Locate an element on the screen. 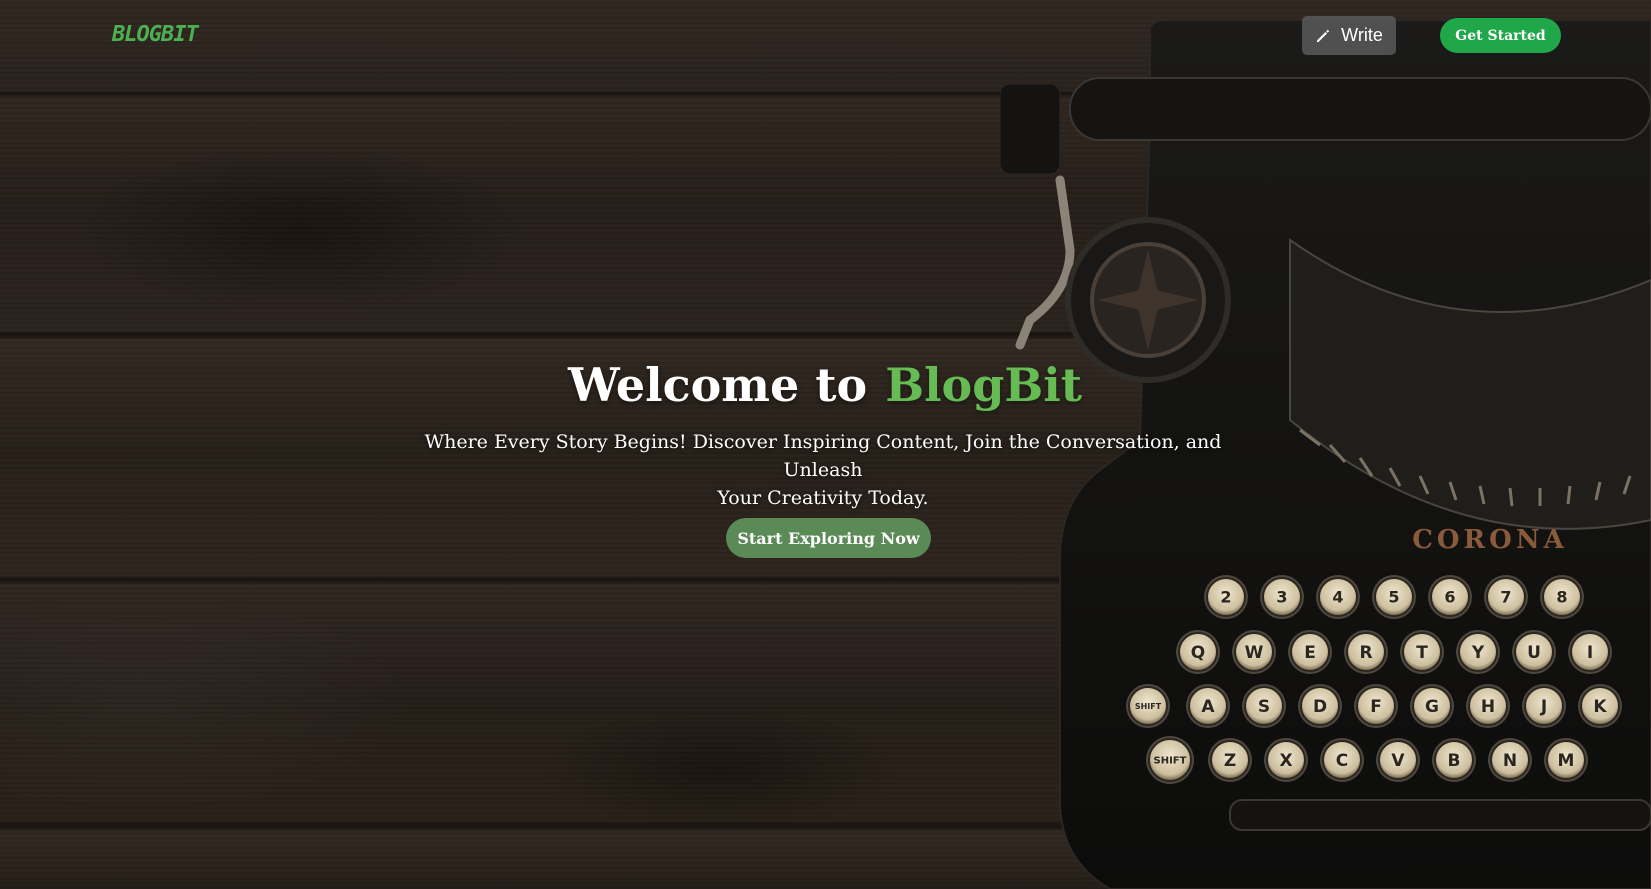  svg-text: H is located at coordinates (1488, 707).